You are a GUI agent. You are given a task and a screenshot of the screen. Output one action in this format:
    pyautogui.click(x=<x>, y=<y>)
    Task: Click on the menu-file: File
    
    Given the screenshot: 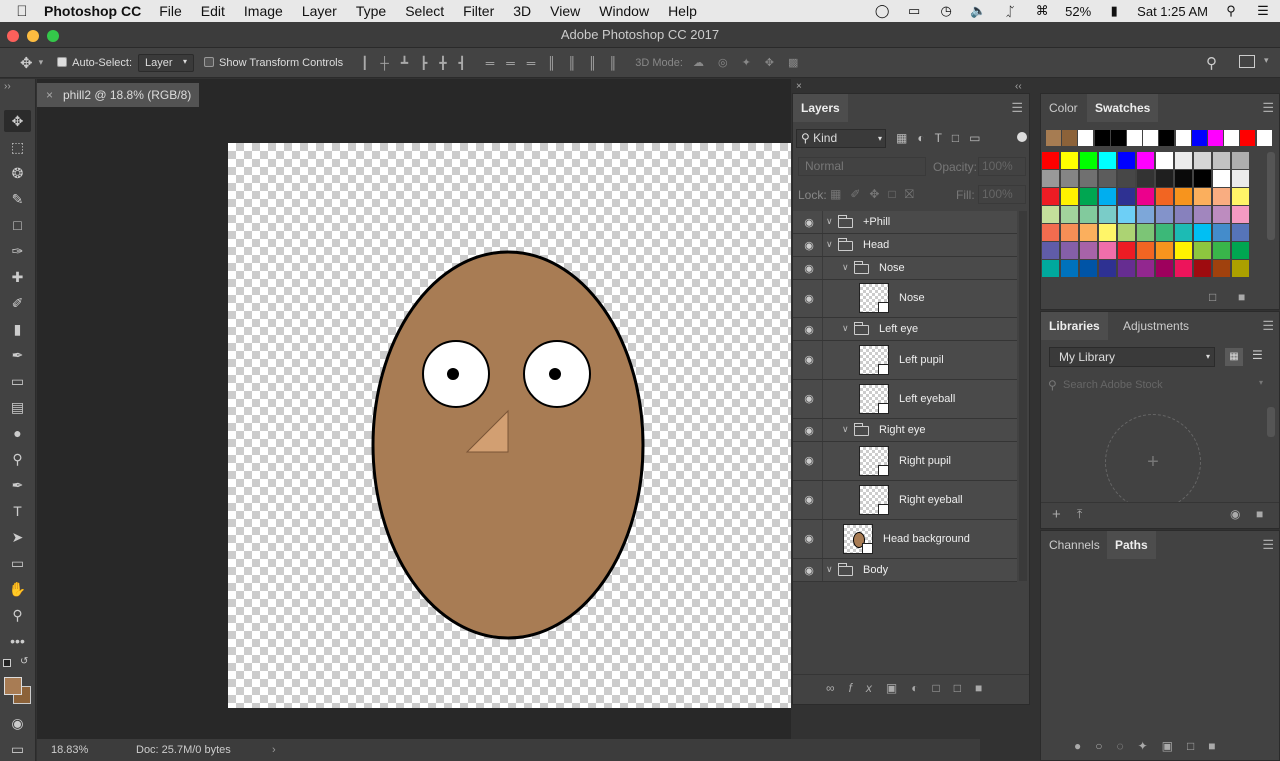 What is the action you would take?
    pyautogui.click(x=170, y=11)
    